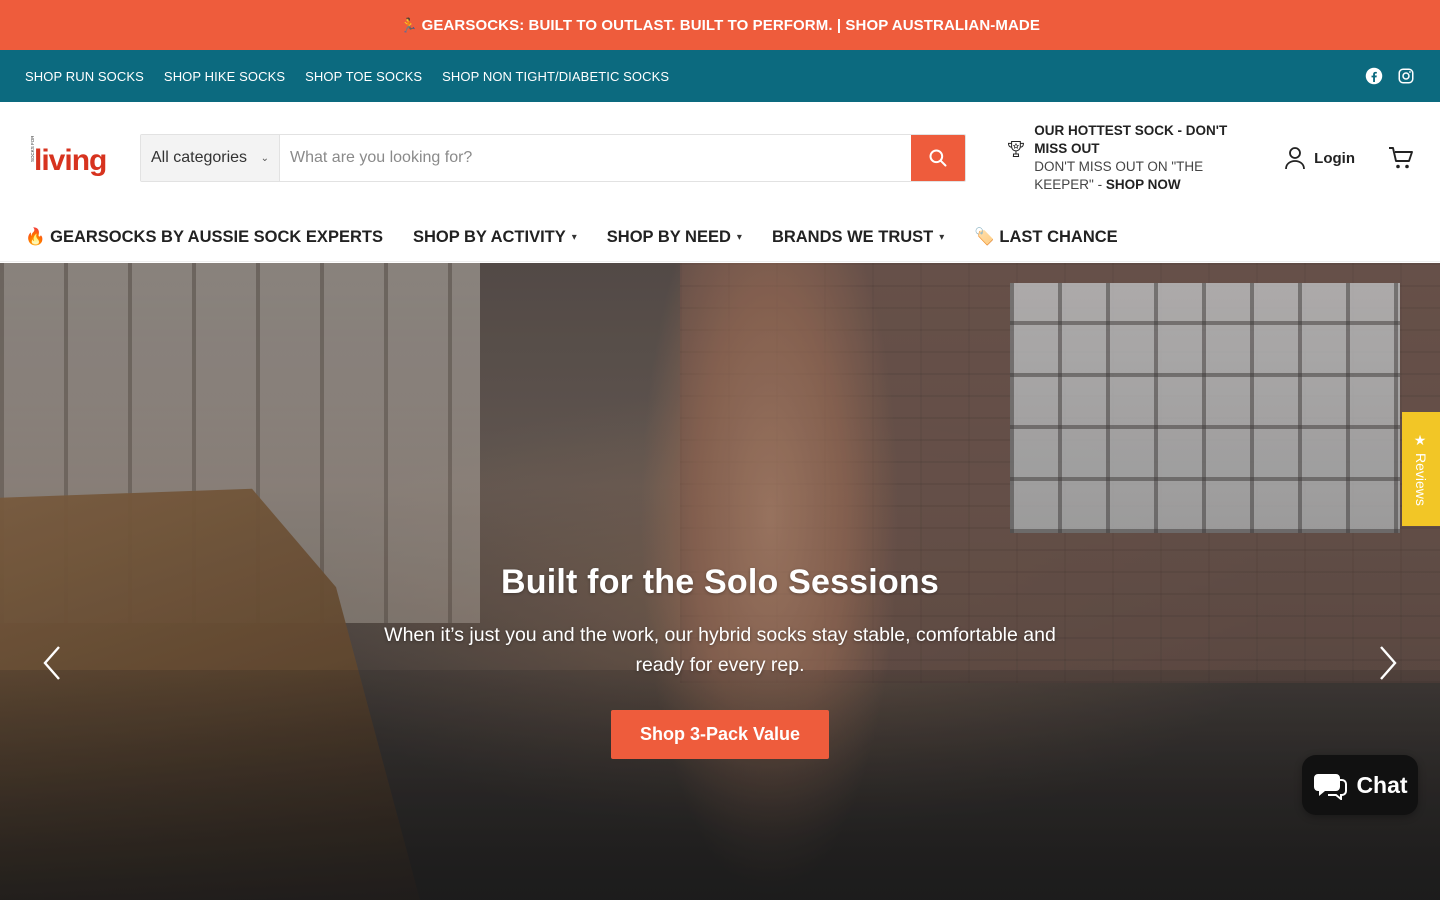  What do you see at coordinates (596, 158) in the screenshot?
I see `search-input` at bounding box center [596, 158].